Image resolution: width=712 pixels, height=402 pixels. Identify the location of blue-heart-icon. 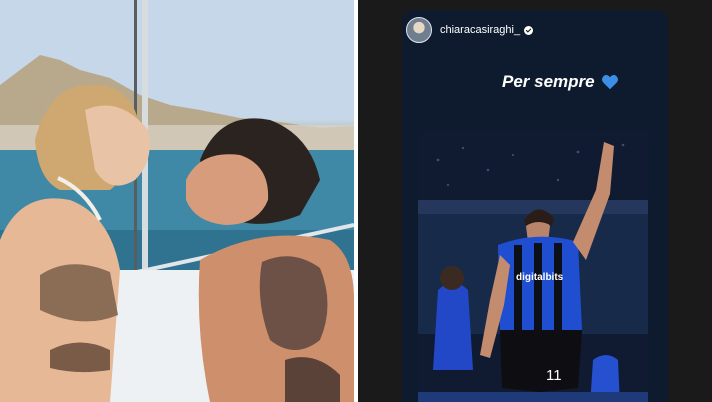
(609, 82).